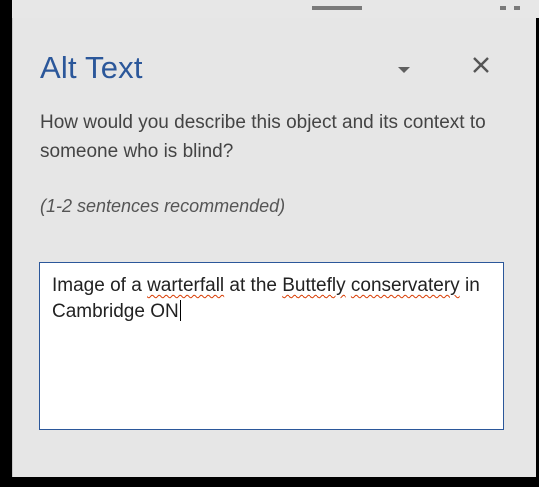 The image size is (539, 487). What do you see at coordinates (314, 285) in the screenshot?
I see `misspelled-word: Buttefly` at bounding box center [314, 285].